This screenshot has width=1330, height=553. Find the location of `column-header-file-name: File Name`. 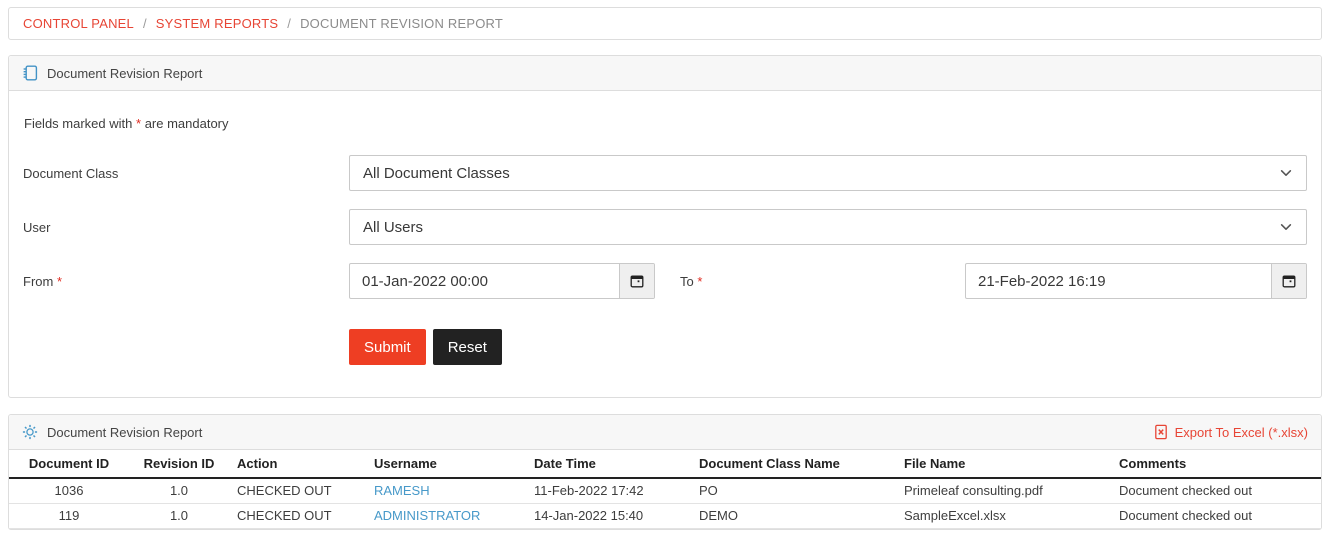

column-header-file-name: File Name is located at coordinates (1003, 464).